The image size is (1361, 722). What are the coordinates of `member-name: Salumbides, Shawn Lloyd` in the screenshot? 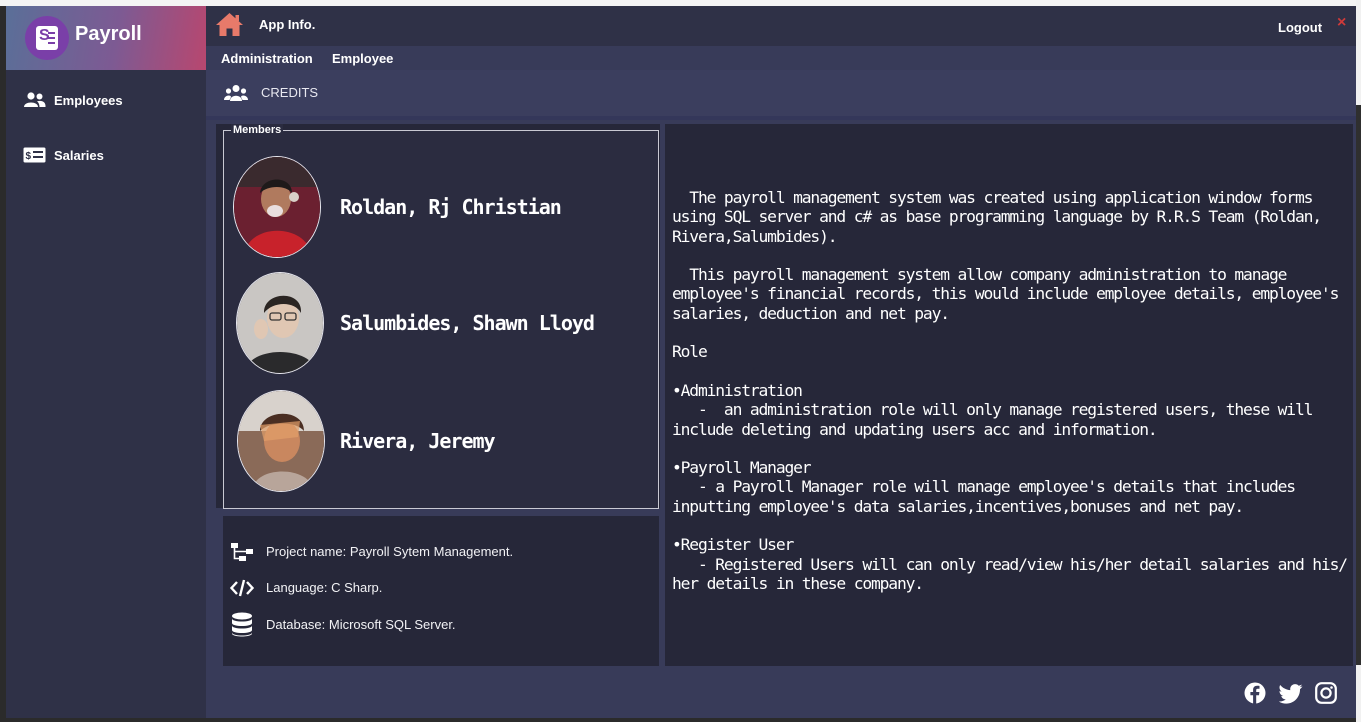 It's located at (467, 323).